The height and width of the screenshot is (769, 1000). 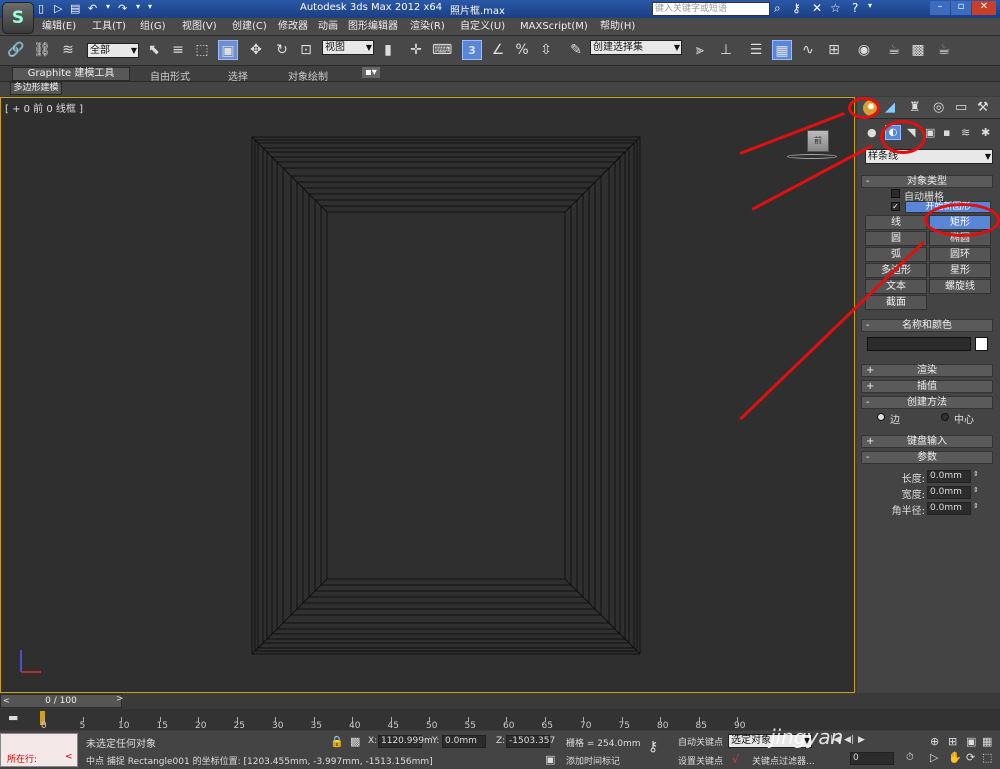 I want to click on menu-group: 组(G), so click(x=153, y=27).